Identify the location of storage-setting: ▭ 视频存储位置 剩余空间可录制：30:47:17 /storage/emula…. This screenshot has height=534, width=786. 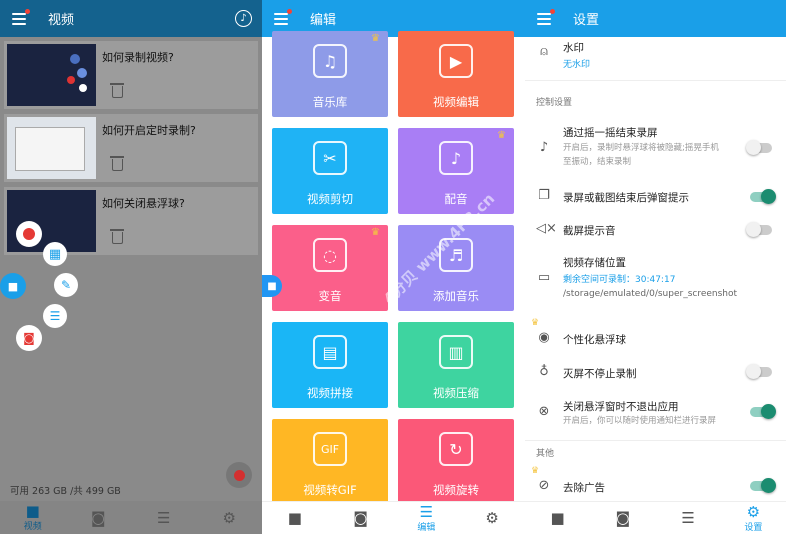
(655, 278).